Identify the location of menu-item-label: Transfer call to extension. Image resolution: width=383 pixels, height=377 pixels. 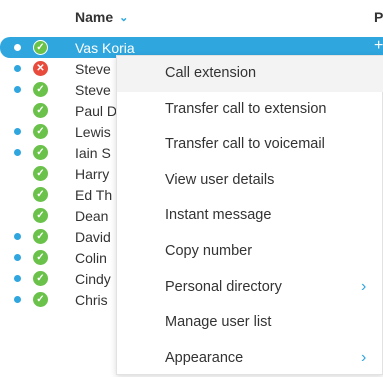
(246, 108).